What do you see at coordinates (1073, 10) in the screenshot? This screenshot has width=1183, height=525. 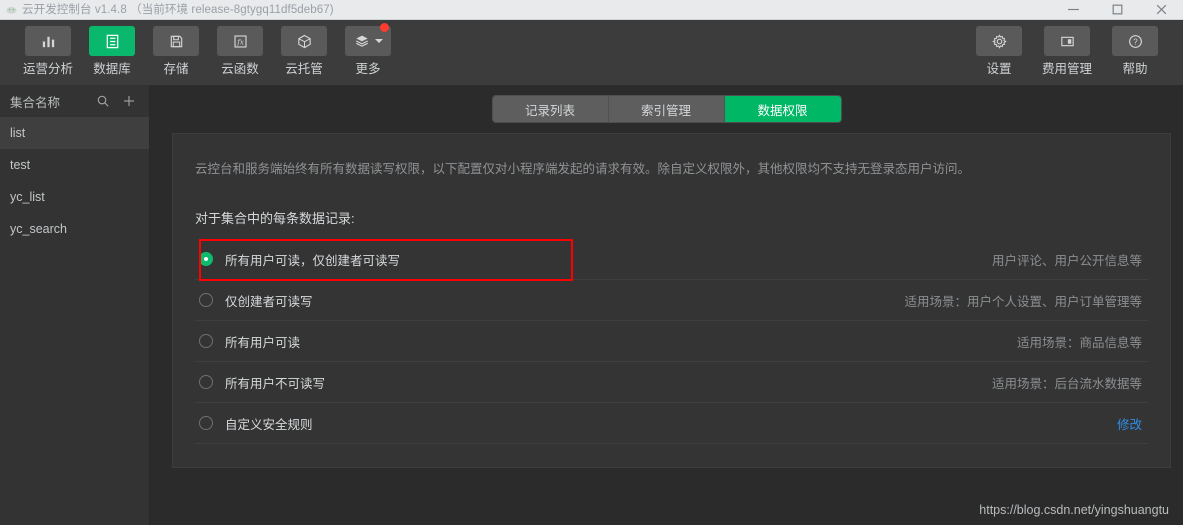 I see `minimize-icon` at bounding box center [1073, 10].